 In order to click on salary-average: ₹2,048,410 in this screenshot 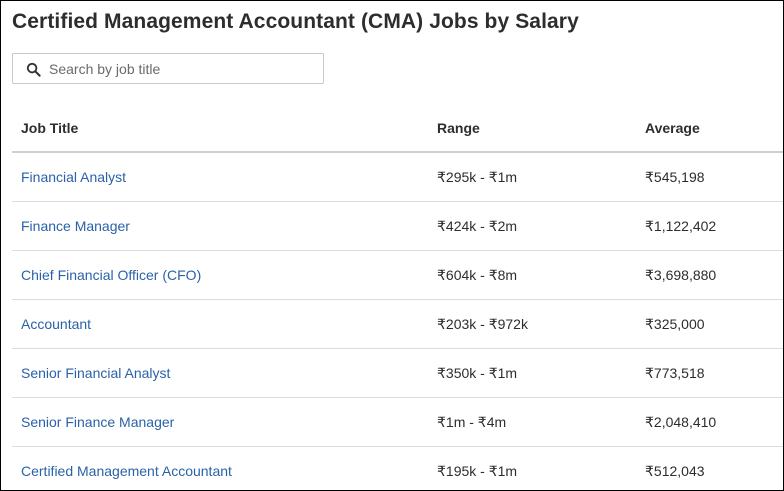, I will do `click(681, 422)`.